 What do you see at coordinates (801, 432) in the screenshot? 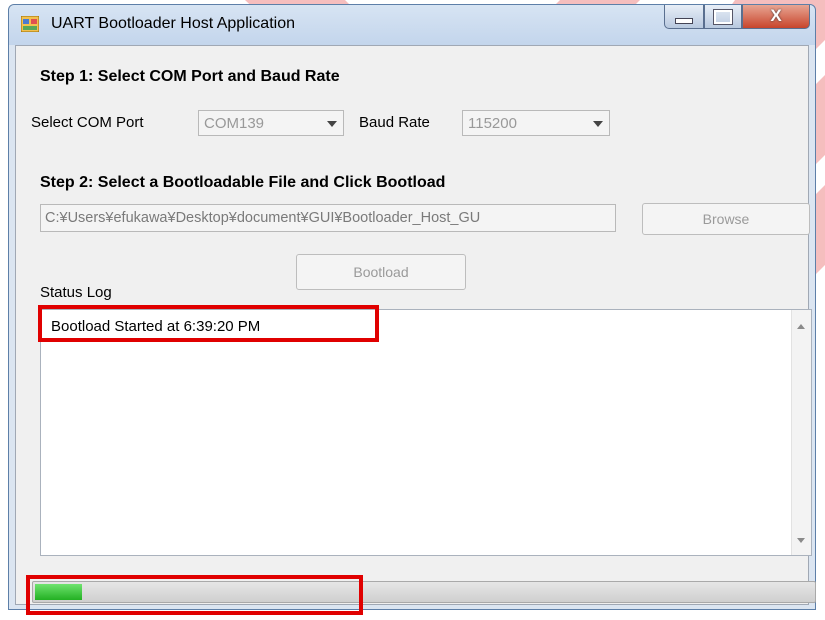
I see `log-scrollbar` at bounding box center [801, 432].